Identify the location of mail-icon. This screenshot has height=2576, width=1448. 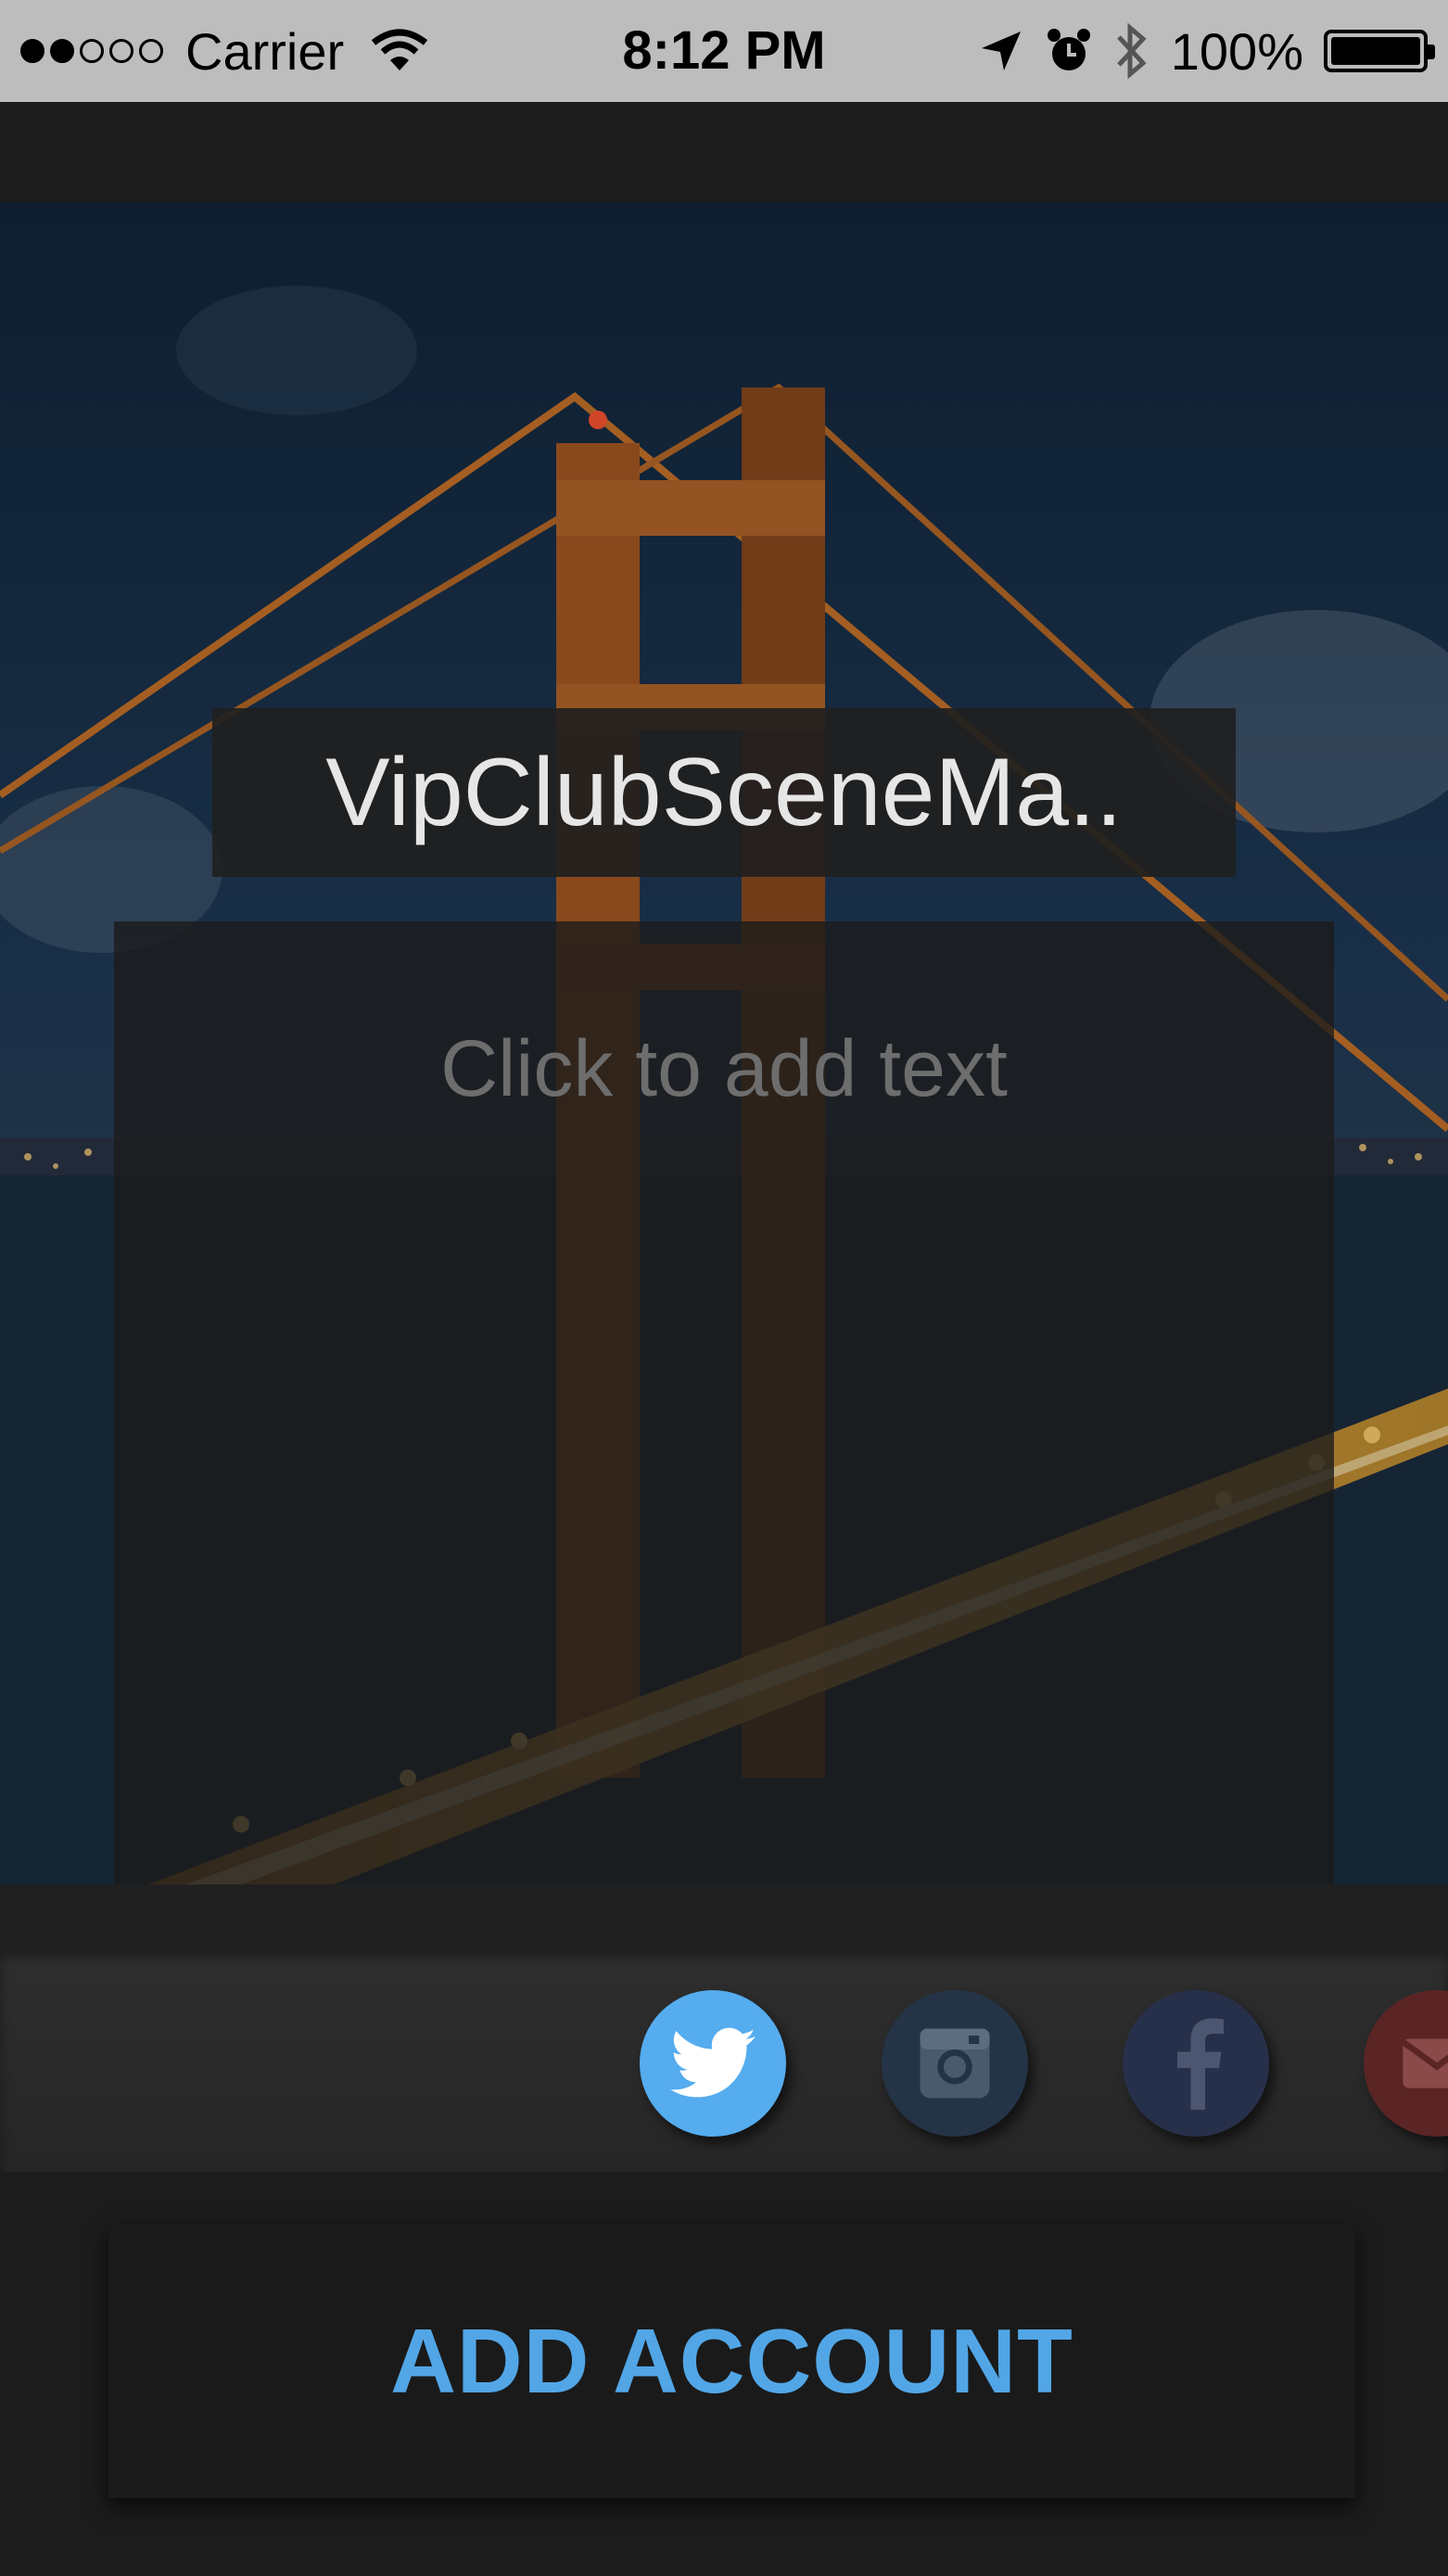
(1425, 2063).